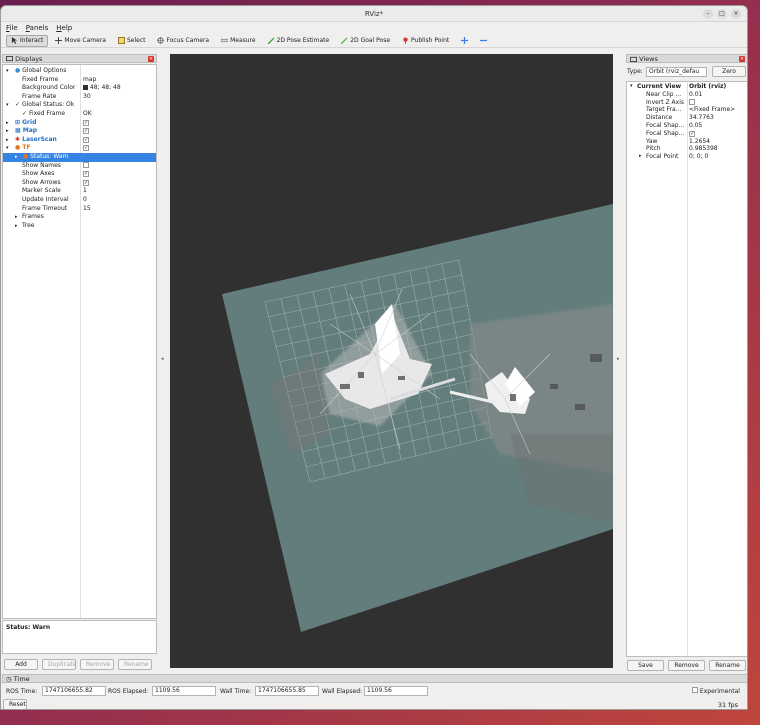  What do you see at coordinates (374, 14) in the screenshot?
I see `title-bar: RViz* – □ ×` at bounding box center [374, 14].